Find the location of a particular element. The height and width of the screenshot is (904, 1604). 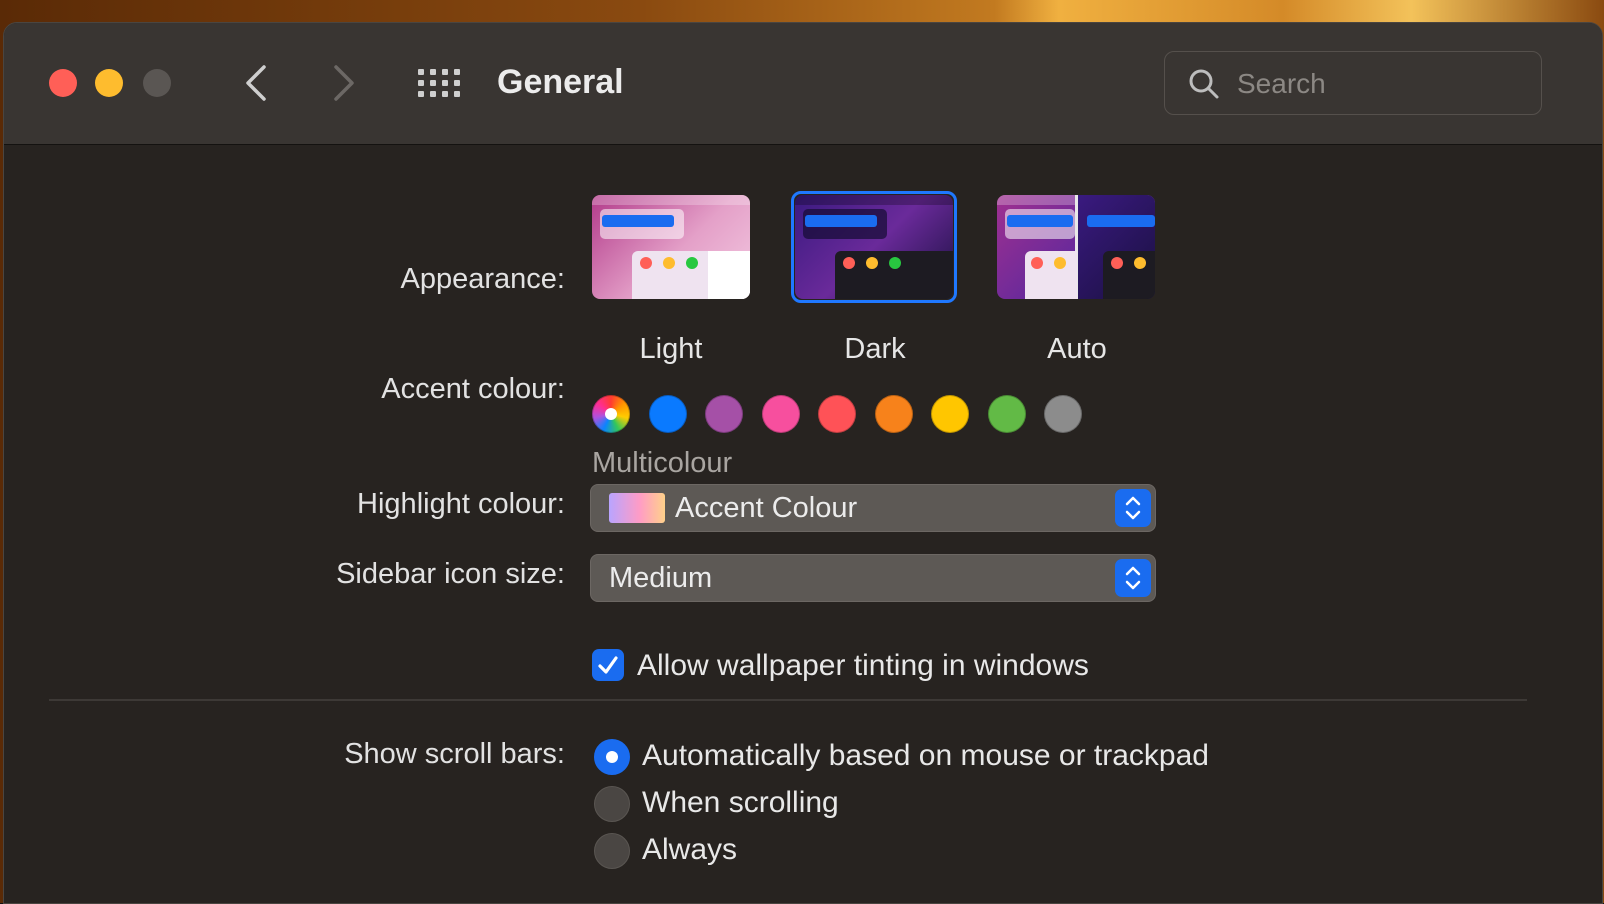

selection-ring is located at coordinates (874, 247).